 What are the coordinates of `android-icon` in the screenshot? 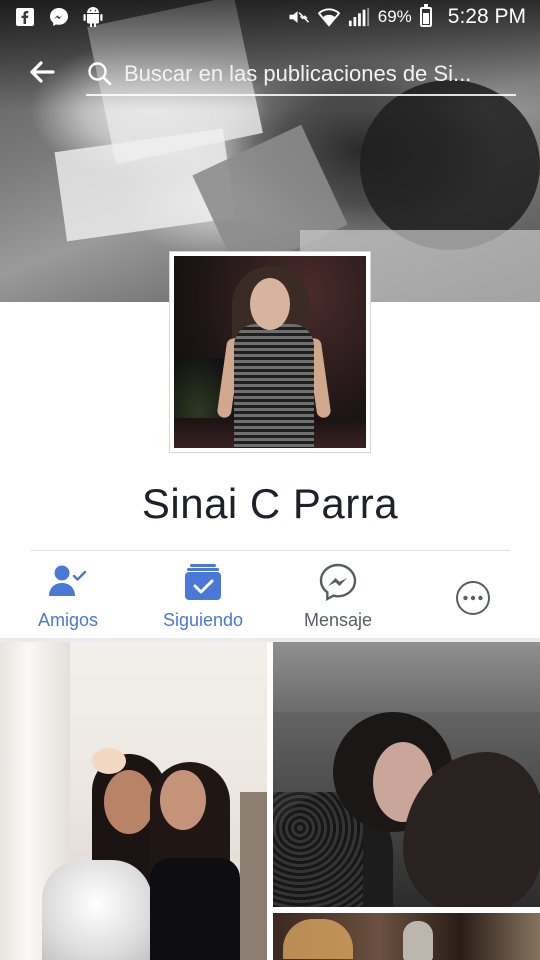 It's located at (93, 17).